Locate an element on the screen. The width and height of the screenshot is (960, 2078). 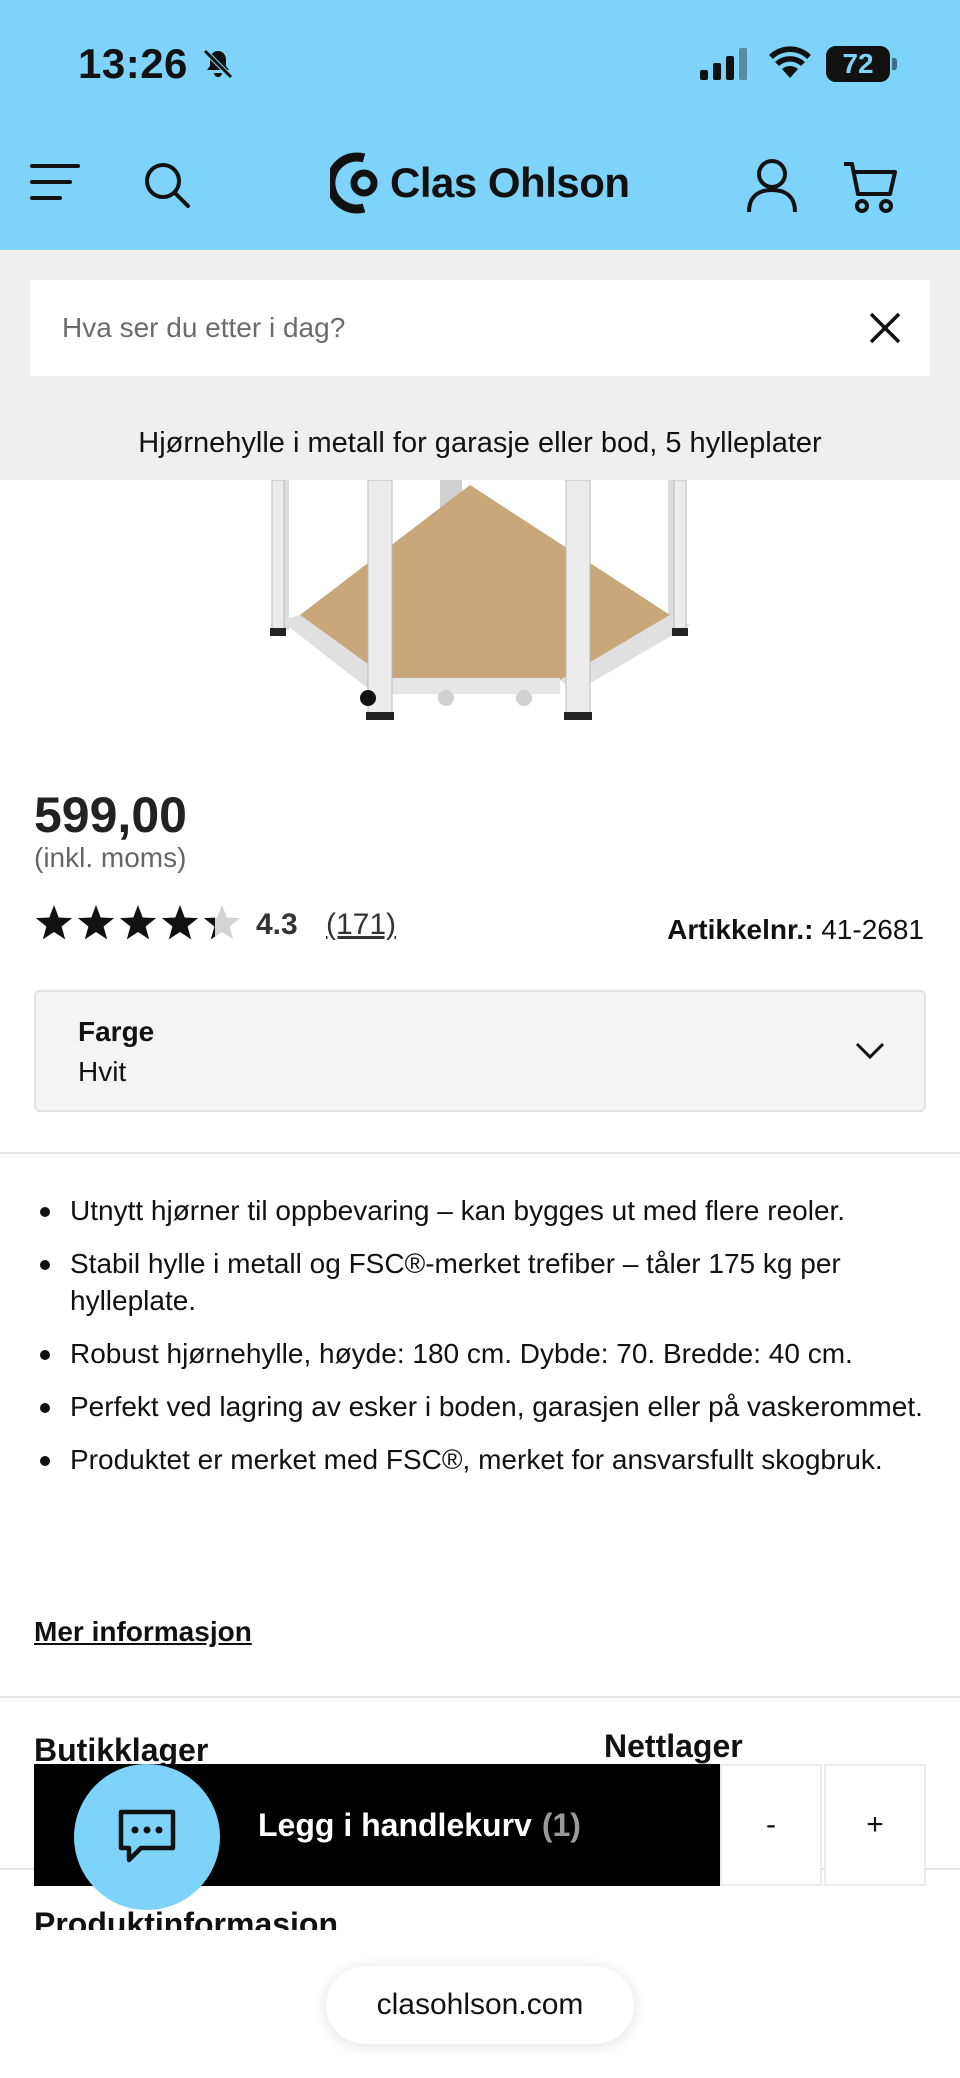
url-bar: clasohlson.com is located at coordinates (480, 2005).